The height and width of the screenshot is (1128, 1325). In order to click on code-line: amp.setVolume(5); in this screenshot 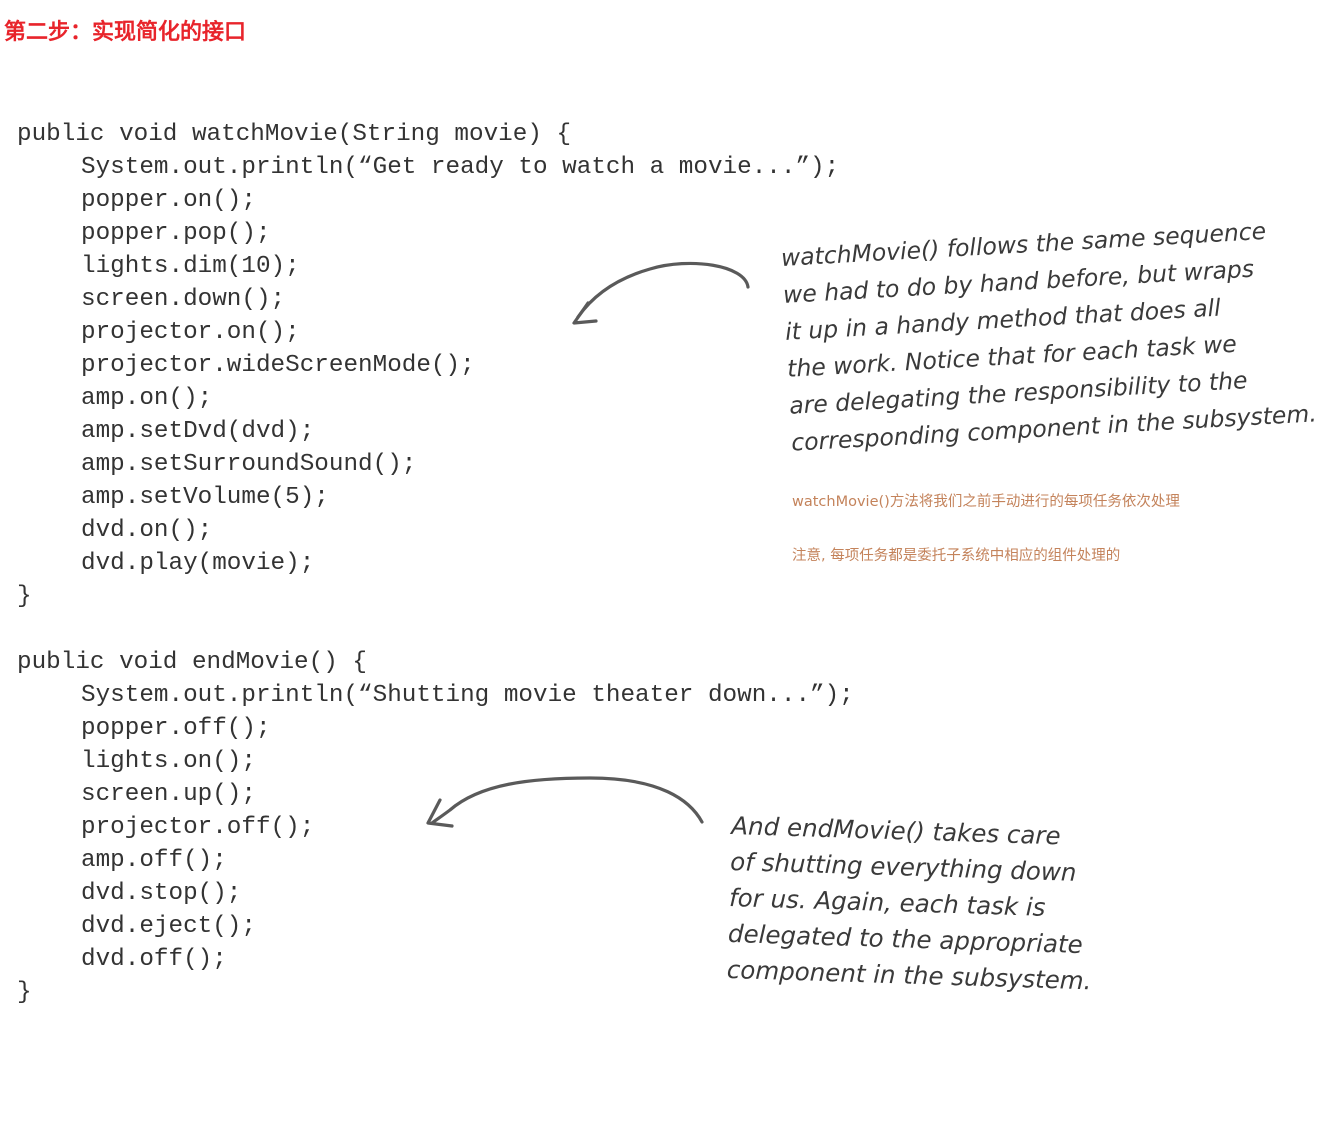, I will do `click(205, 497)`.